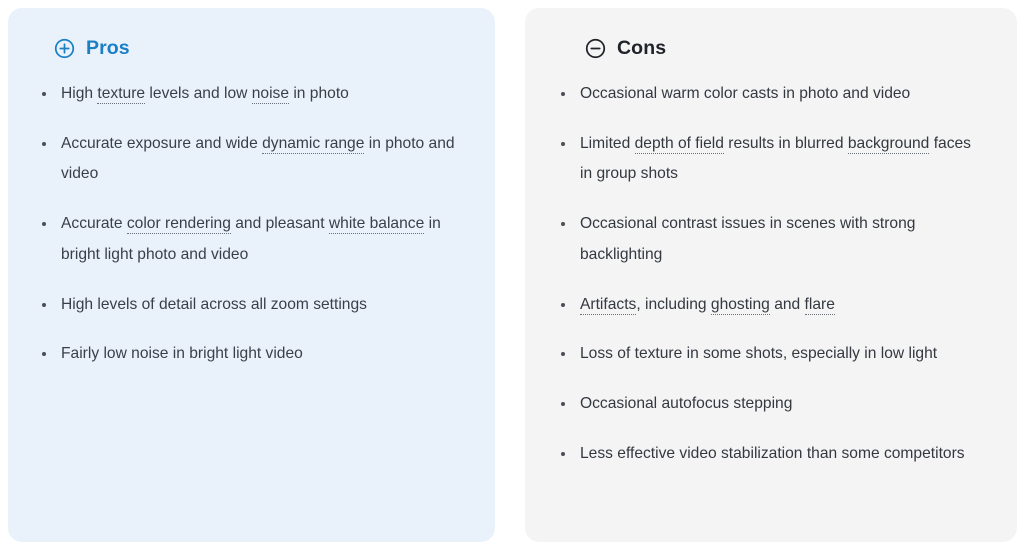  I want to click on glossary-term: texture, so click(121, 94).